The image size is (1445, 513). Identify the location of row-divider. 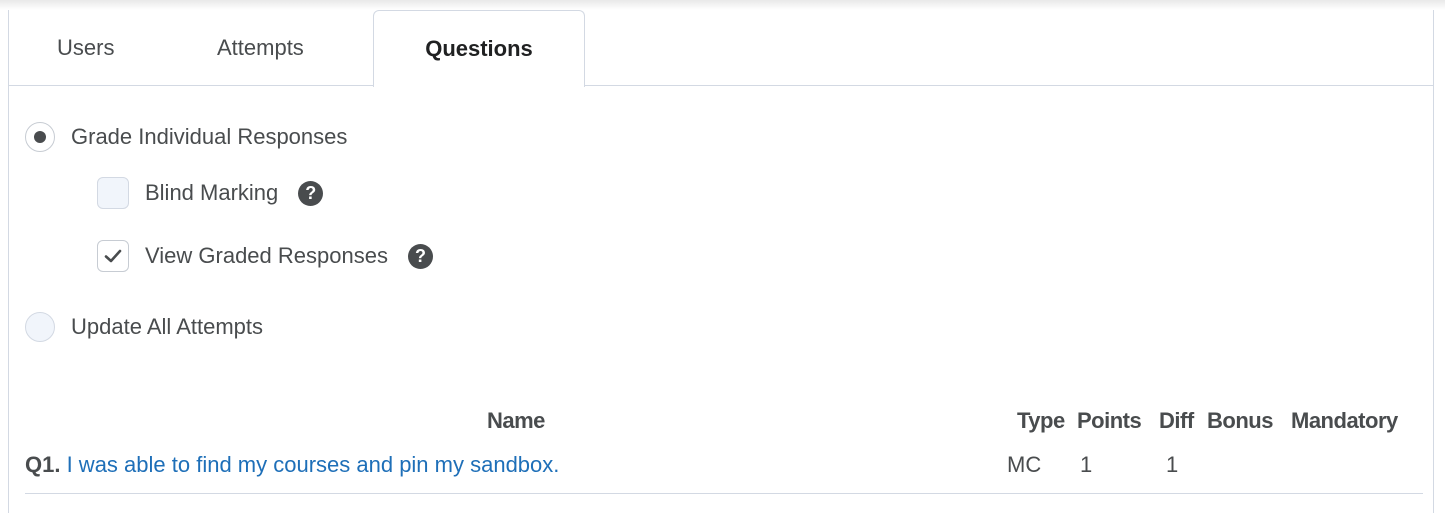
(724, 493).